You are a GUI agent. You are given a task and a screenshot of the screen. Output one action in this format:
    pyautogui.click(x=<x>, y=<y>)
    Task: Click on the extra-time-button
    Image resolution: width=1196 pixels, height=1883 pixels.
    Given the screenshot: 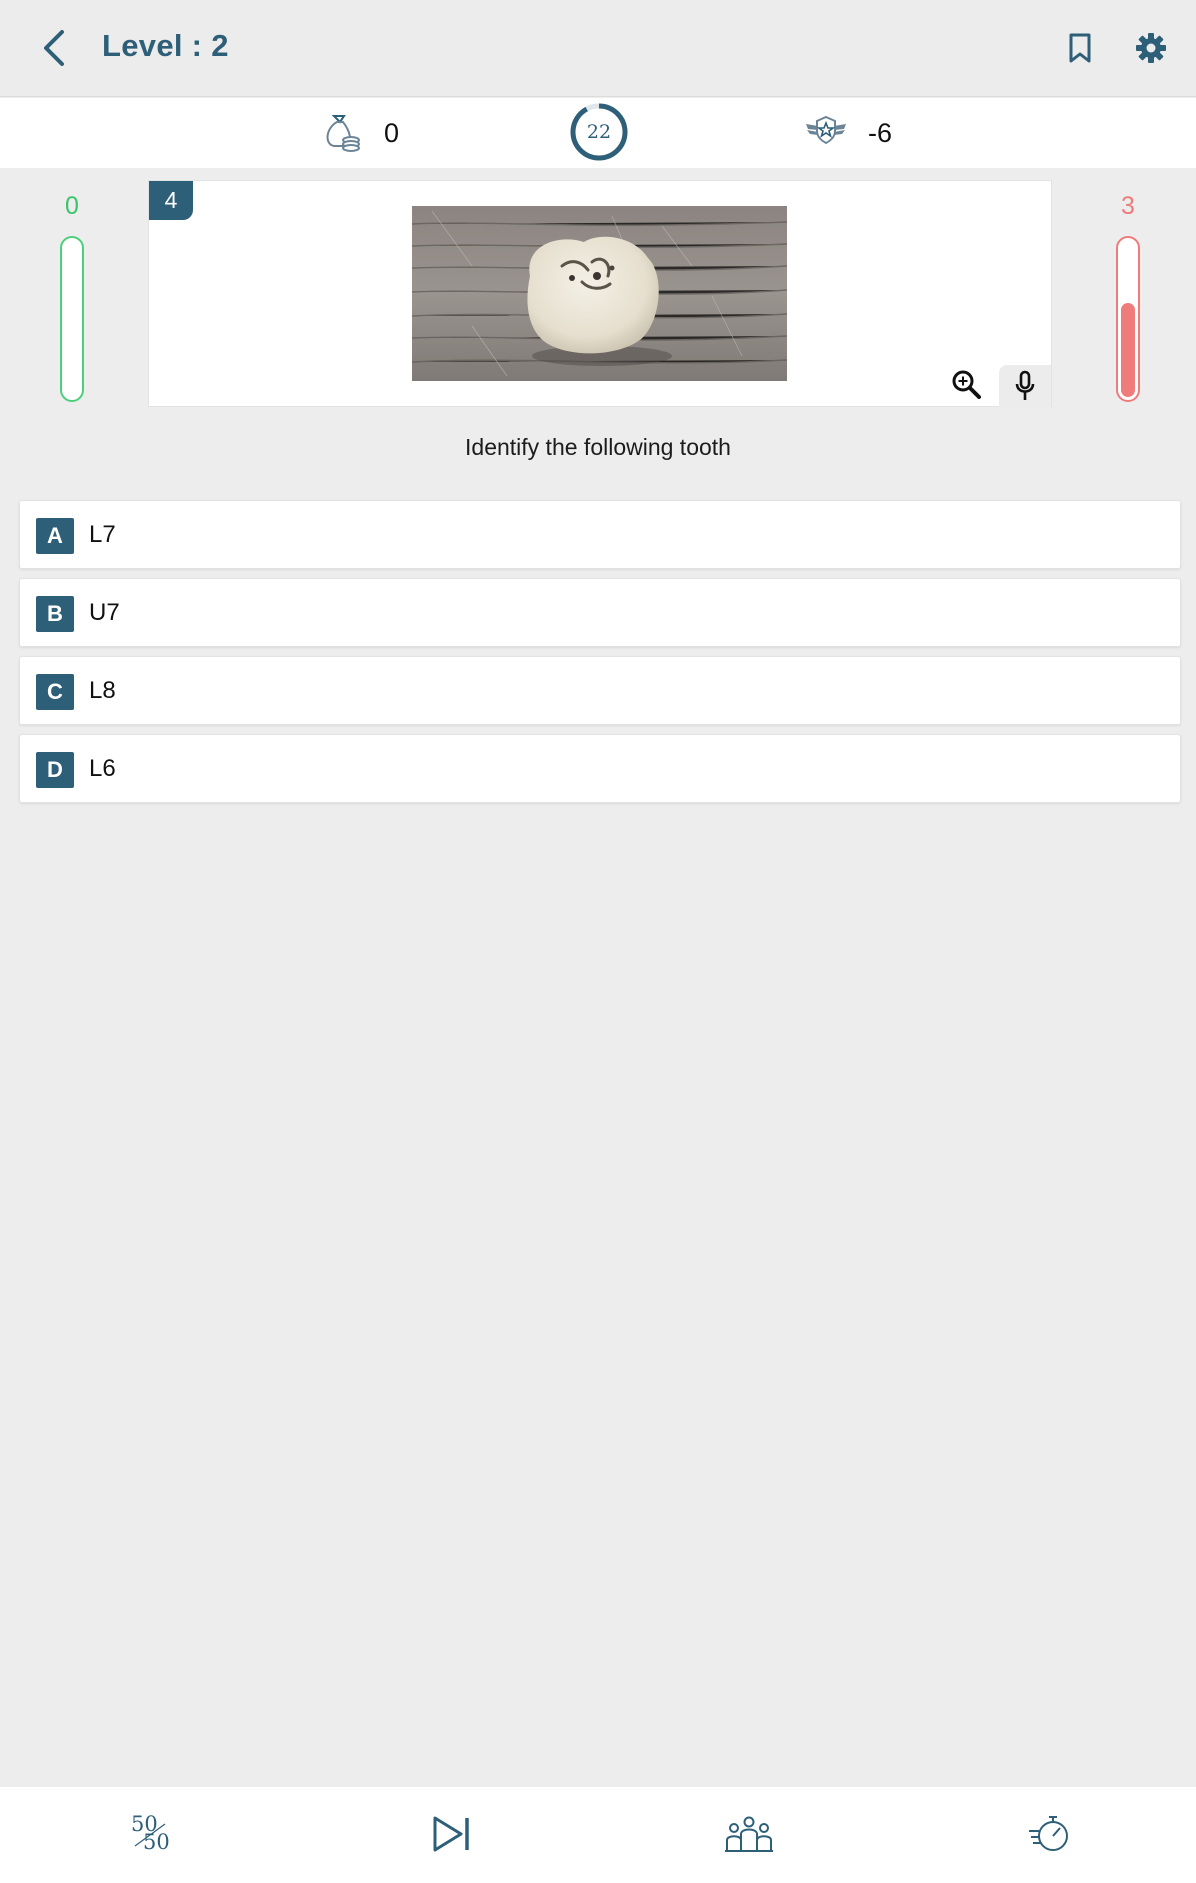 What is the action you would take?
    pyautogui.click(x=1050, y=1834)
    